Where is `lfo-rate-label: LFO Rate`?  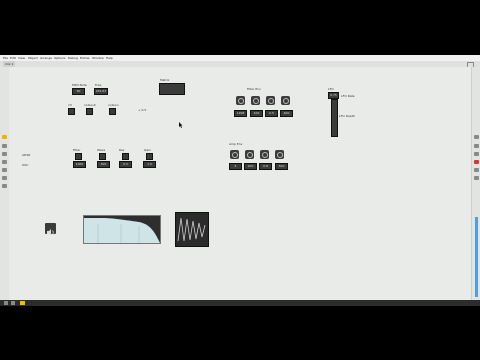
lfo-rate-label: LFO Rate is located at coordinates (348, 96).